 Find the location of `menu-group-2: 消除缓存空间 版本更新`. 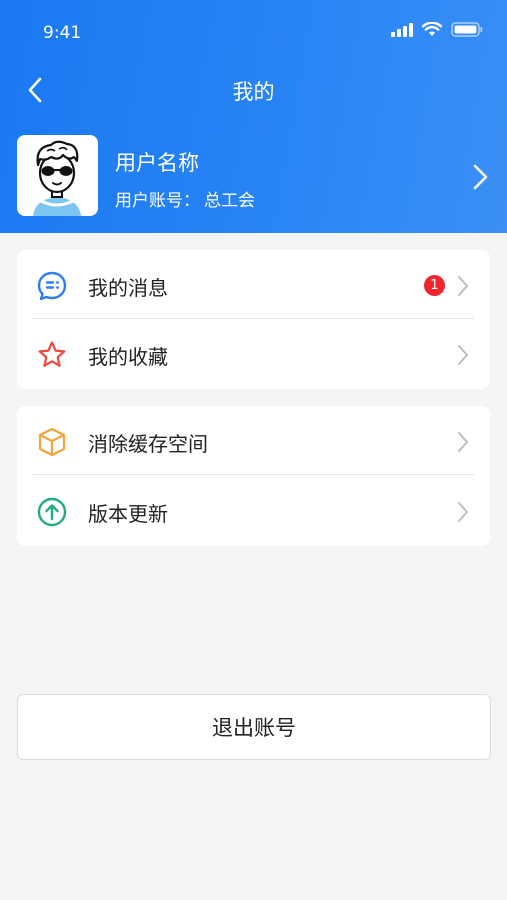

menu-group-2: 消除缓存空间 版本更新 is located at coordinates (253, 476).